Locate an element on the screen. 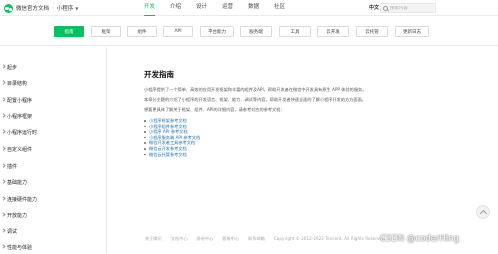 The width and height of the screenshot is (498, 254). product-switcher: 小程序 is located at coordinates (65, 8).